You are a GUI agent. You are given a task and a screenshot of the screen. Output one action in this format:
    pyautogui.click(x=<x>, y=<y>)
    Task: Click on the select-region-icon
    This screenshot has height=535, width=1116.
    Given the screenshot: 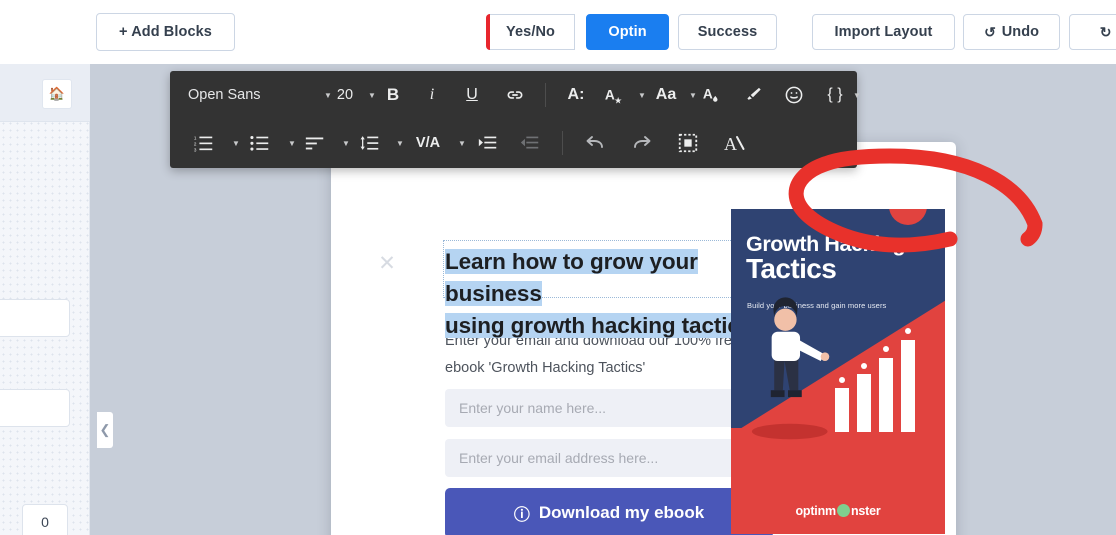 What is the action you would take?
    pyautogui.click(x=688, y=143)
    